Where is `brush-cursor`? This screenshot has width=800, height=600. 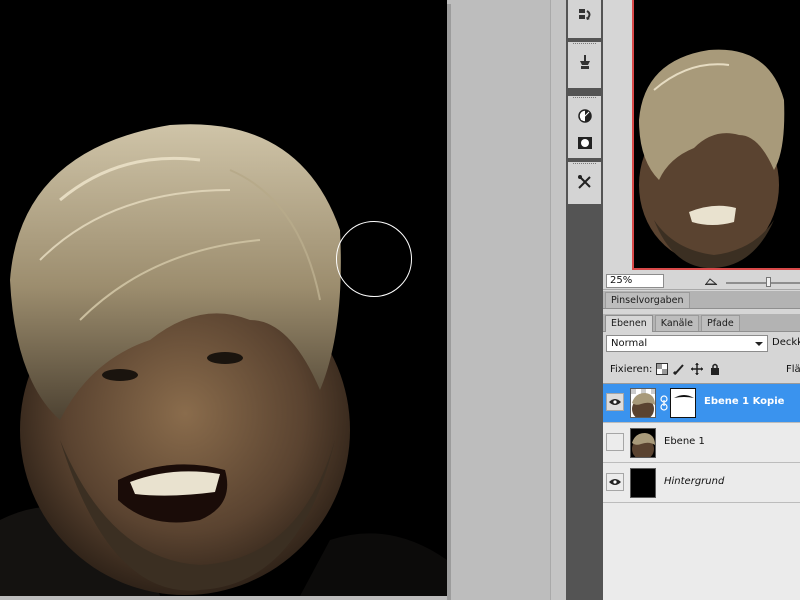 brush-cursor is located at coordinates (374, 259).